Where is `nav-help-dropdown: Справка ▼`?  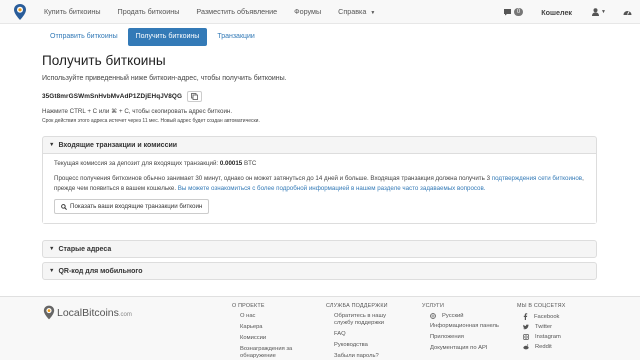
nav-help-dropdown: Справка ▼ is located at coordinates (356, 11).